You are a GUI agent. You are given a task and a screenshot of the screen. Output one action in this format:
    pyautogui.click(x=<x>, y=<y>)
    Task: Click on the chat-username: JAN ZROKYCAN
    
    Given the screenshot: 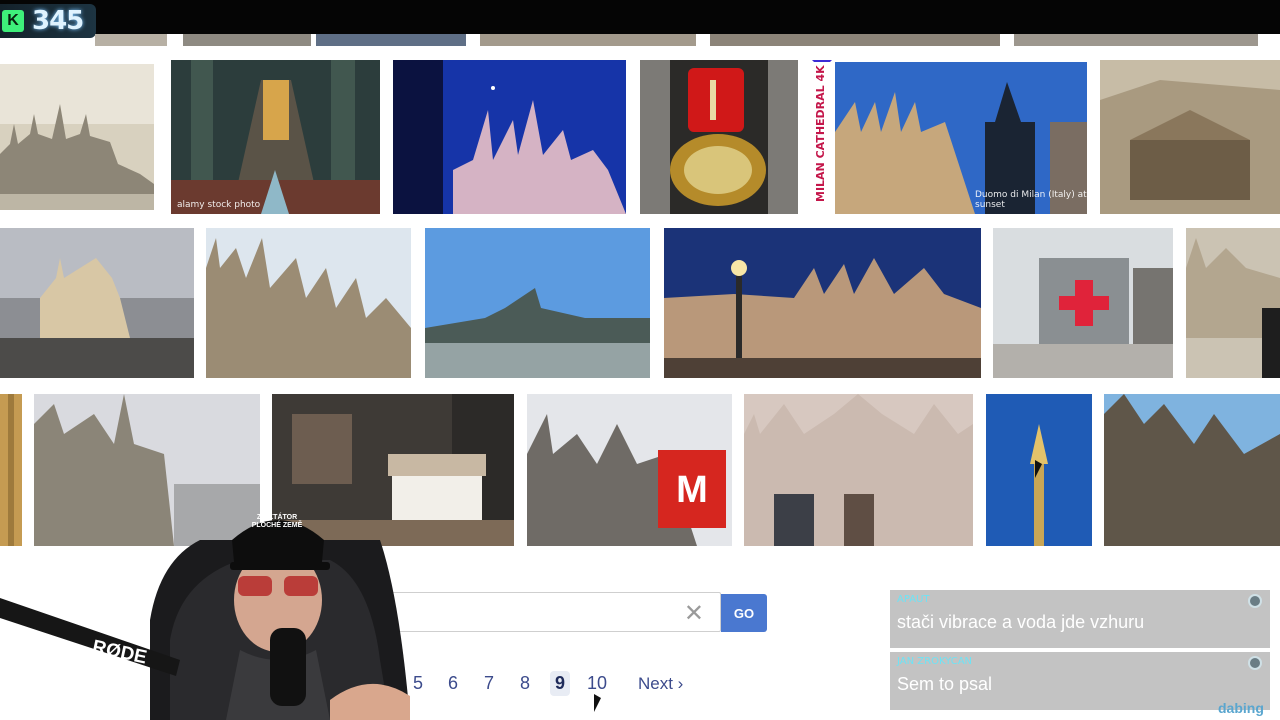 What is the action you would take?
    pyautogui.click(x=935, y=661)
    